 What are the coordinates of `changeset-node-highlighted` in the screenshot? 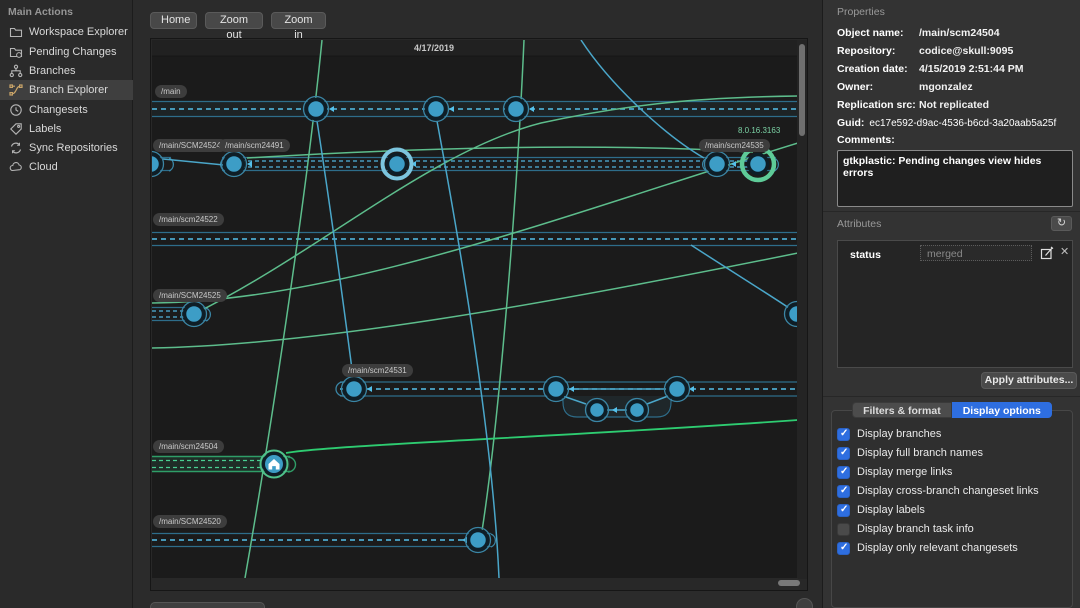 It's located at (397, 164).